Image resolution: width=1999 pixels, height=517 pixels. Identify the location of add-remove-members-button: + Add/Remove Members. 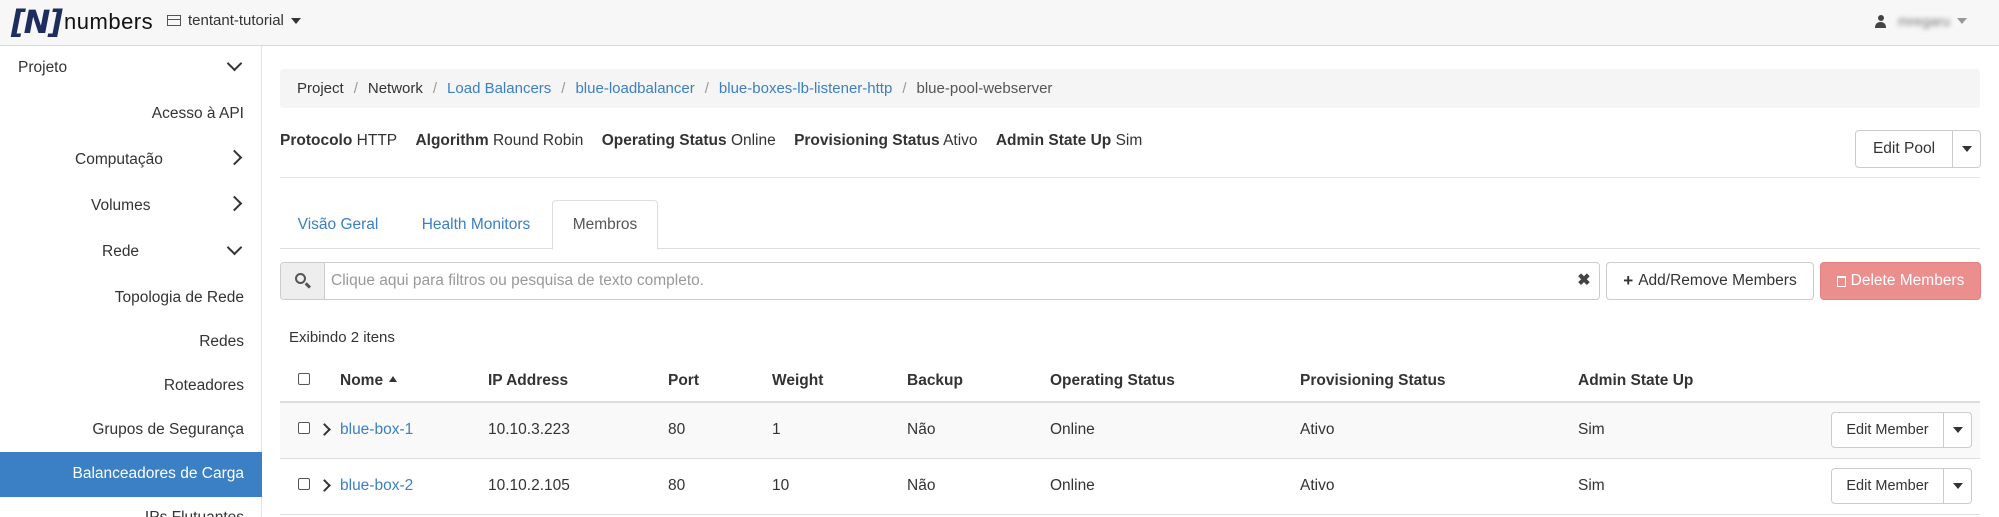
(1710, 281).